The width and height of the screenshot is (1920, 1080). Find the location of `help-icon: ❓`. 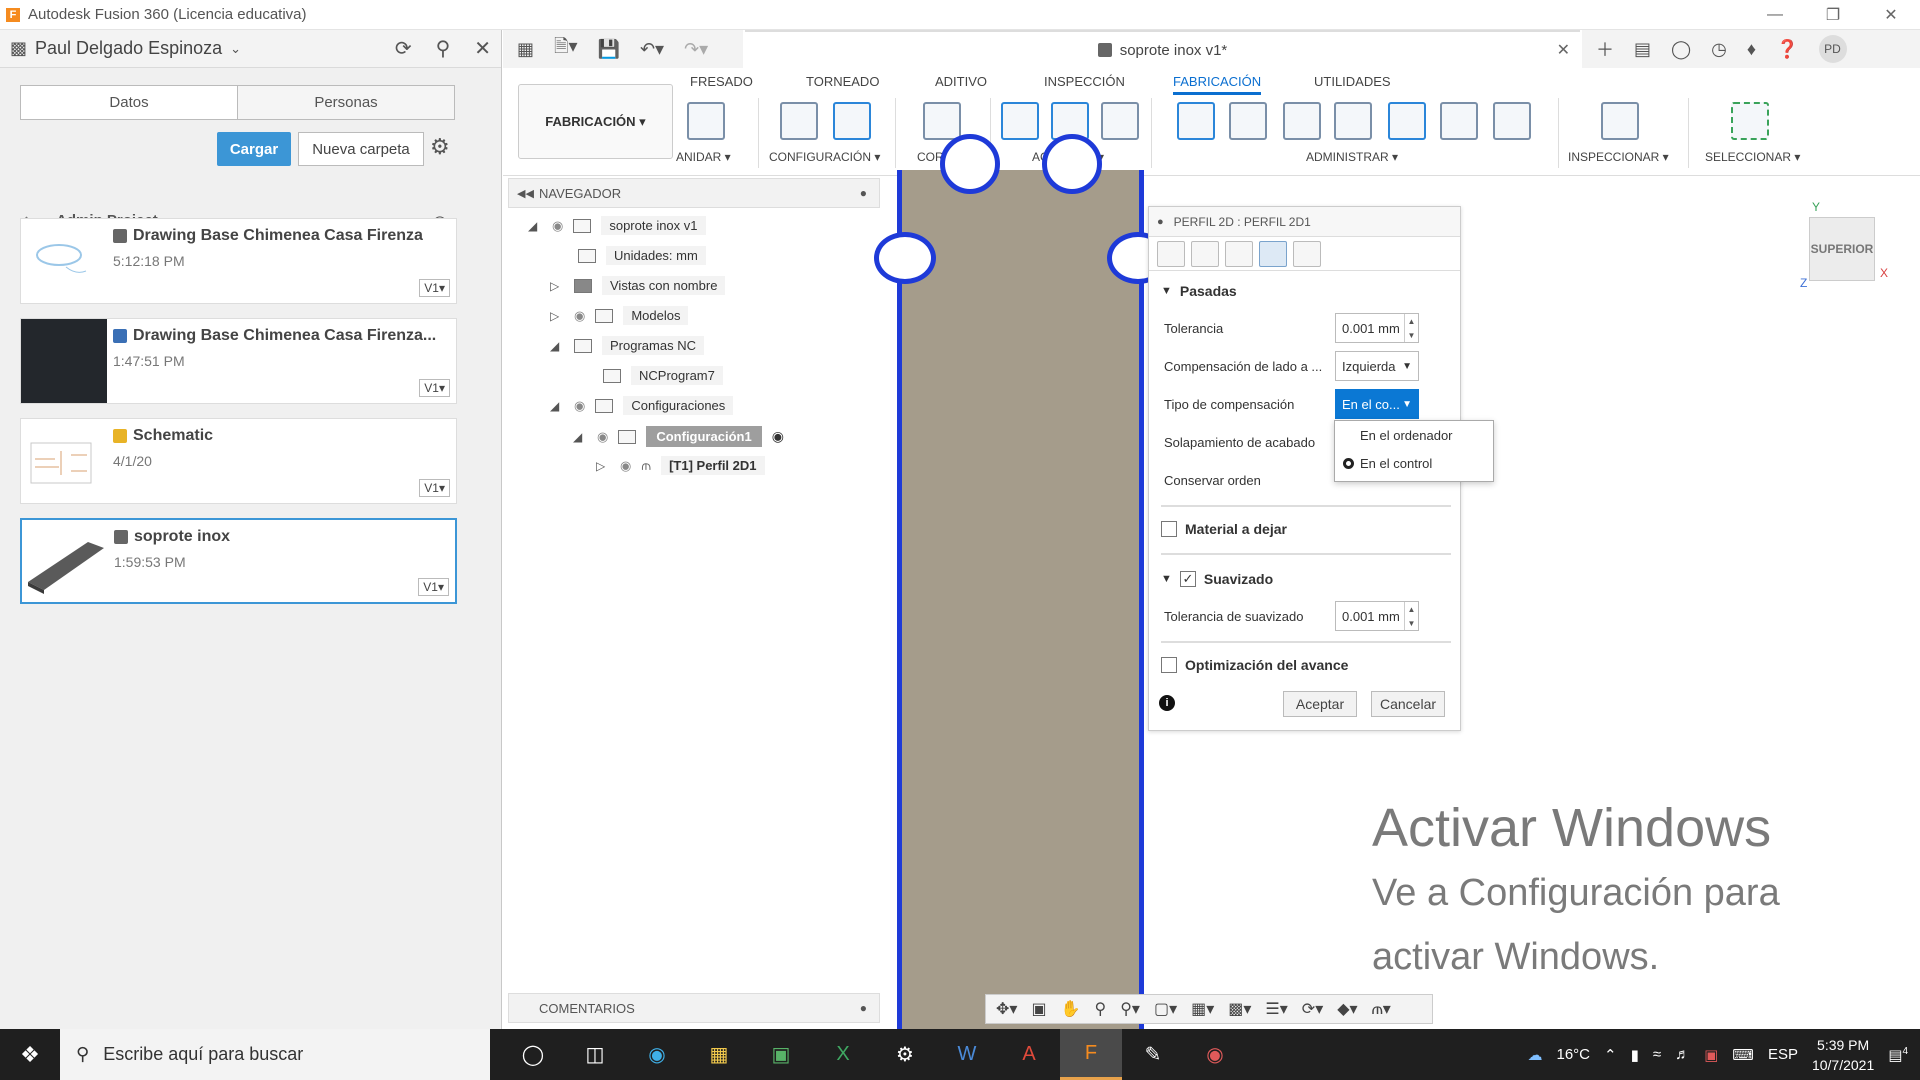

help-icon: ❓ is located at coordinates (1787, 49).